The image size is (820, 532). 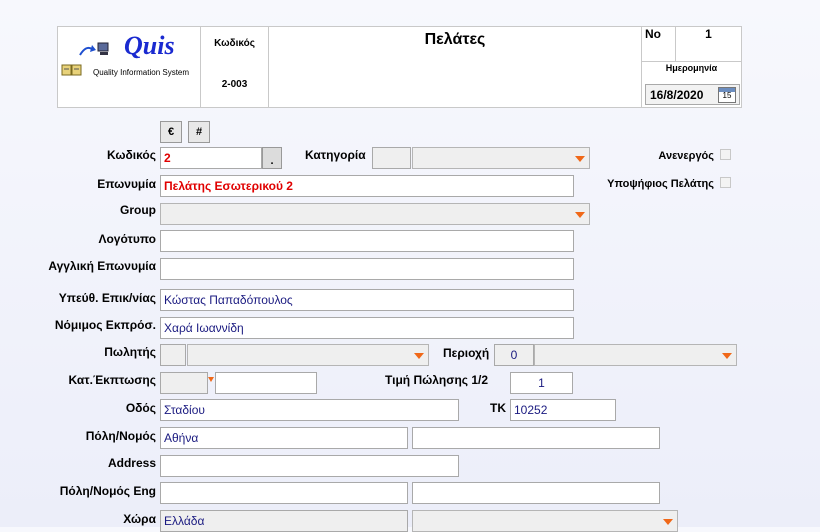 What do you see at coordinates (130, 352) in the screenshot?
I see `salesman-label: Πωλητής` at bounding box center [130, 352].